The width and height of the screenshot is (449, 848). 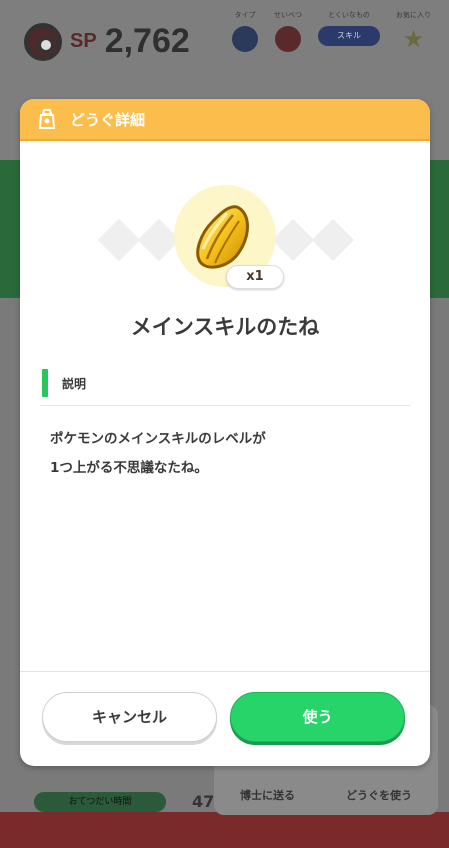 I want to click on filter-favorite-label: お気に入り, so click(x=413, y=15).